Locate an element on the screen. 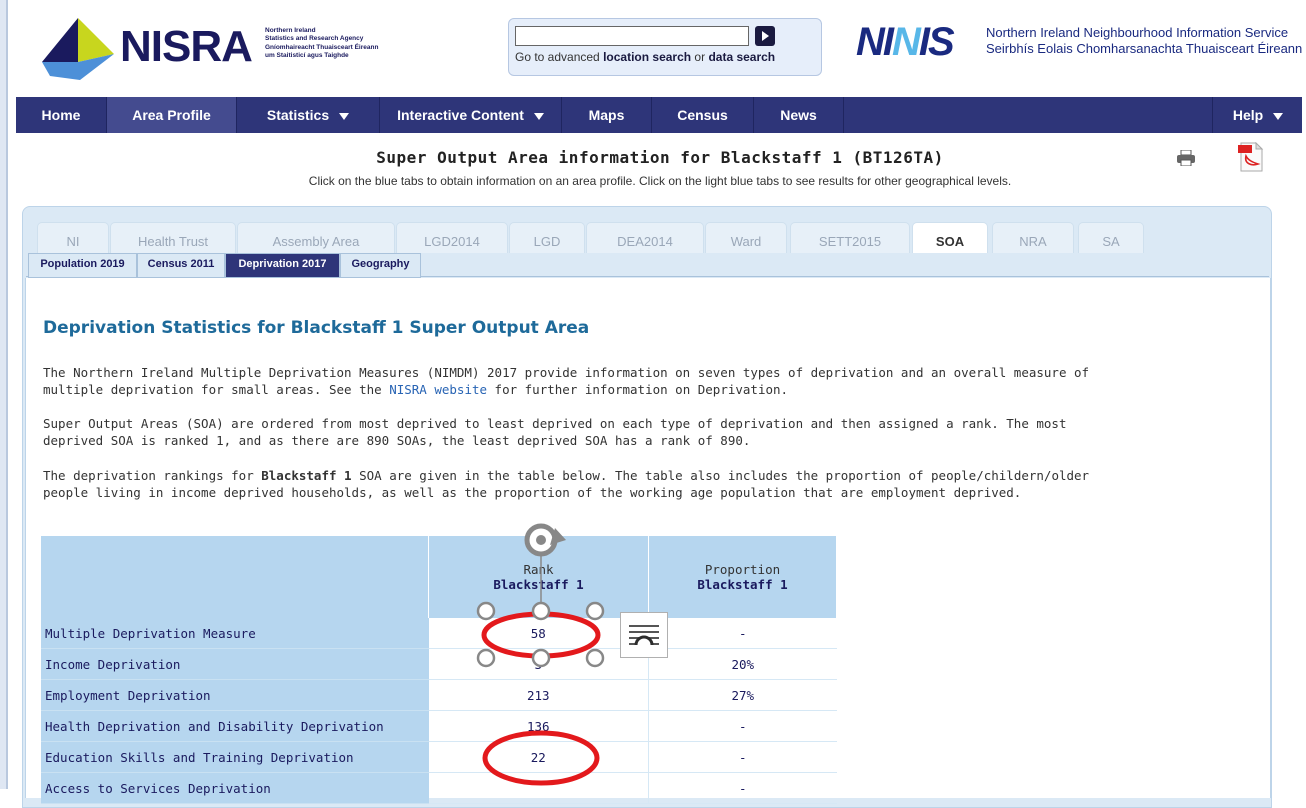  search-go-button is located at coordinates (765, 36).